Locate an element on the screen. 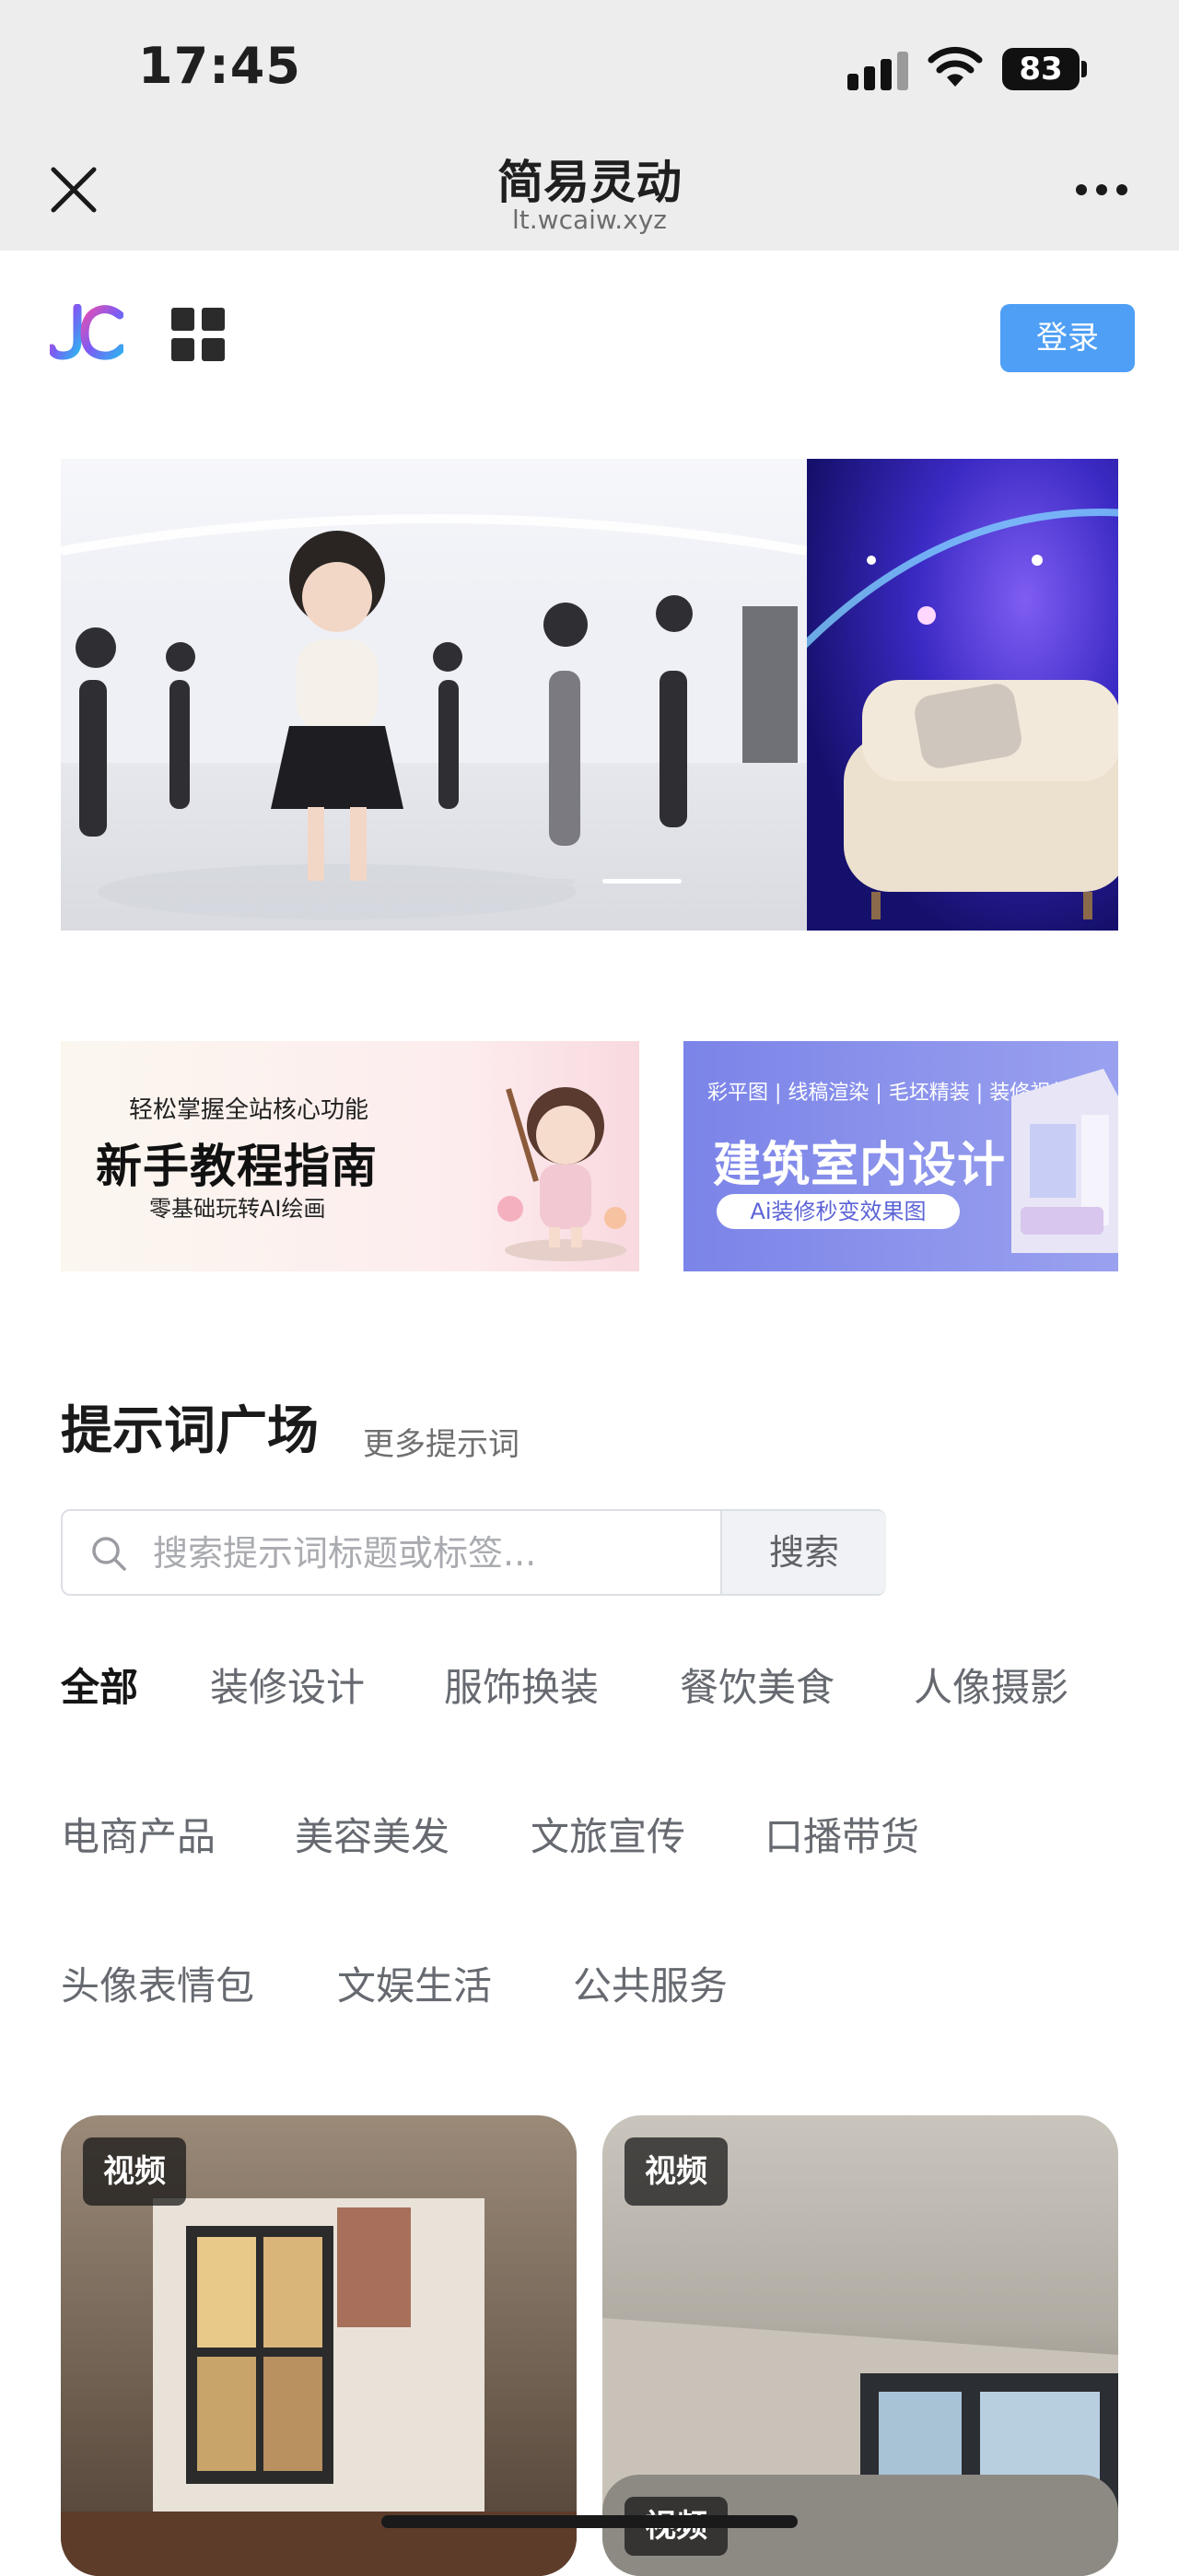 Image resolution: width=1179 pixels, height=2576 pixels. tab-portrait-photography: 人像摄影 is located at coordinates (991, 1685).